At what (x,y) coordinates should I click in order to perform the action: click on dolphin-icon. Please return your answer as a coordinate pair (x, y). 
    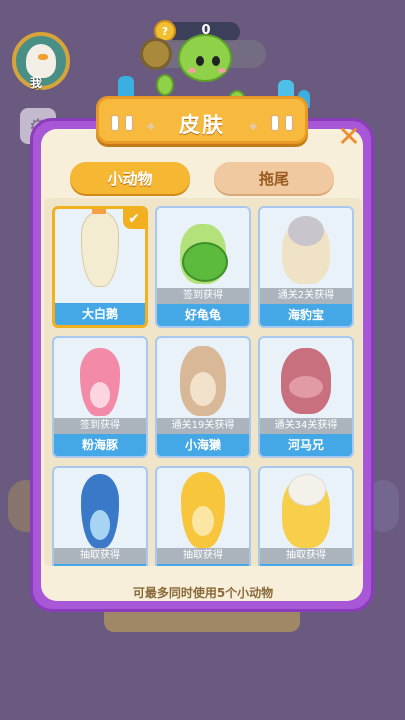
    Looking at the image, I should click on (100, 382).